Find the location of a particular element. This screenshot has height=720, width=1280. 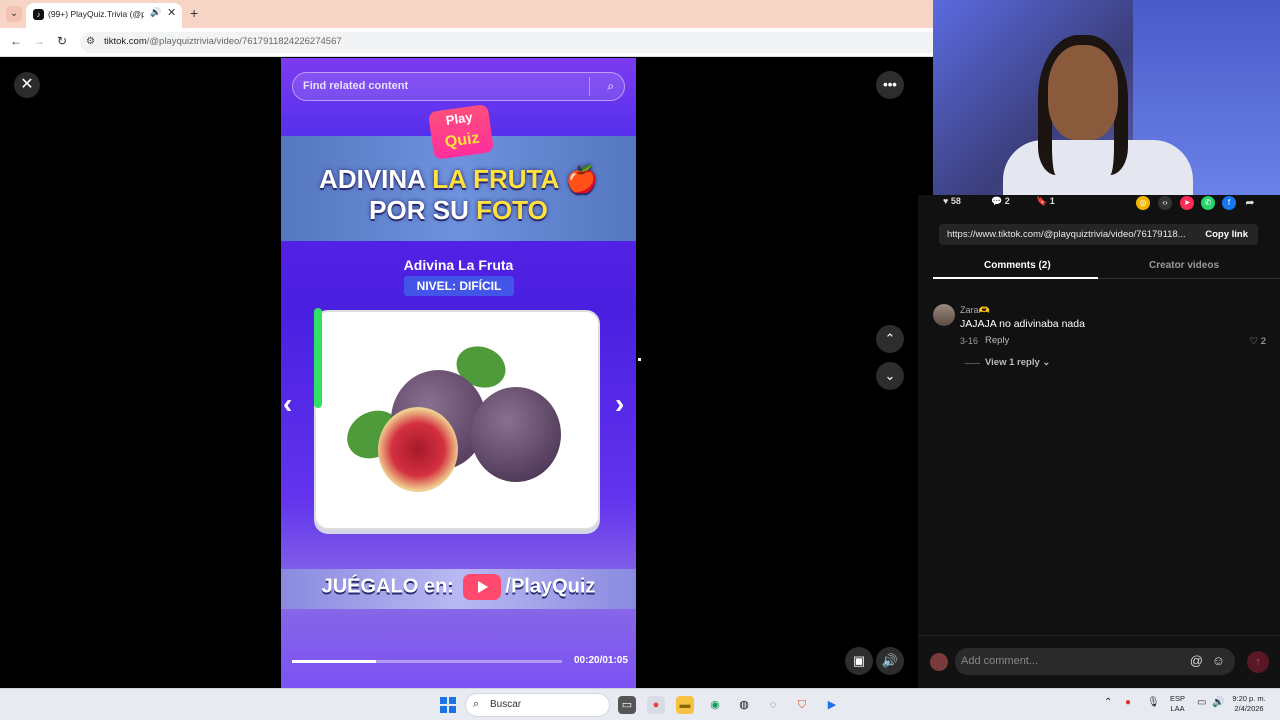

tray-app-icon: ● is located at coordinates (1128, 702).